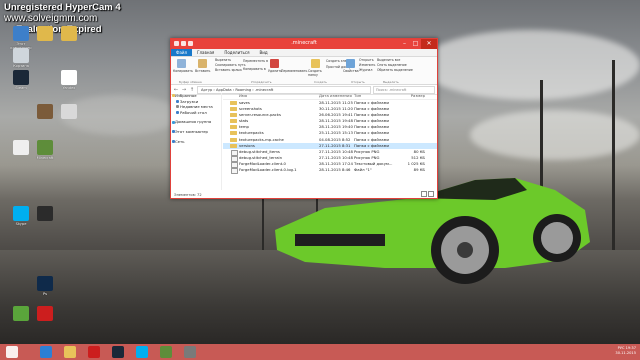 Image resolution: width=640 pixels, height=360 pixels. Describe the element at coordinates (186, 95) in the screenshot. I see `nav-item-label: Избранное` at that location.